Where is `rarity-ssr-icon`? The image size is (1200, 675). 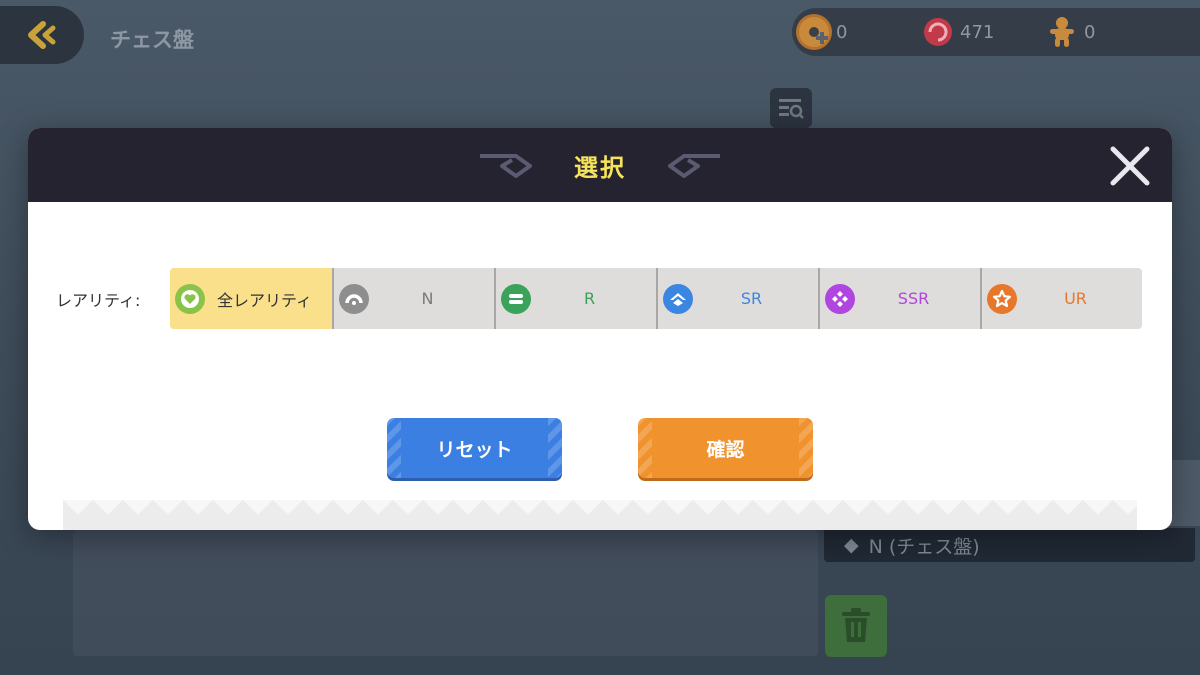
rarity-ssr-icon is located at coordinates (840, 298).